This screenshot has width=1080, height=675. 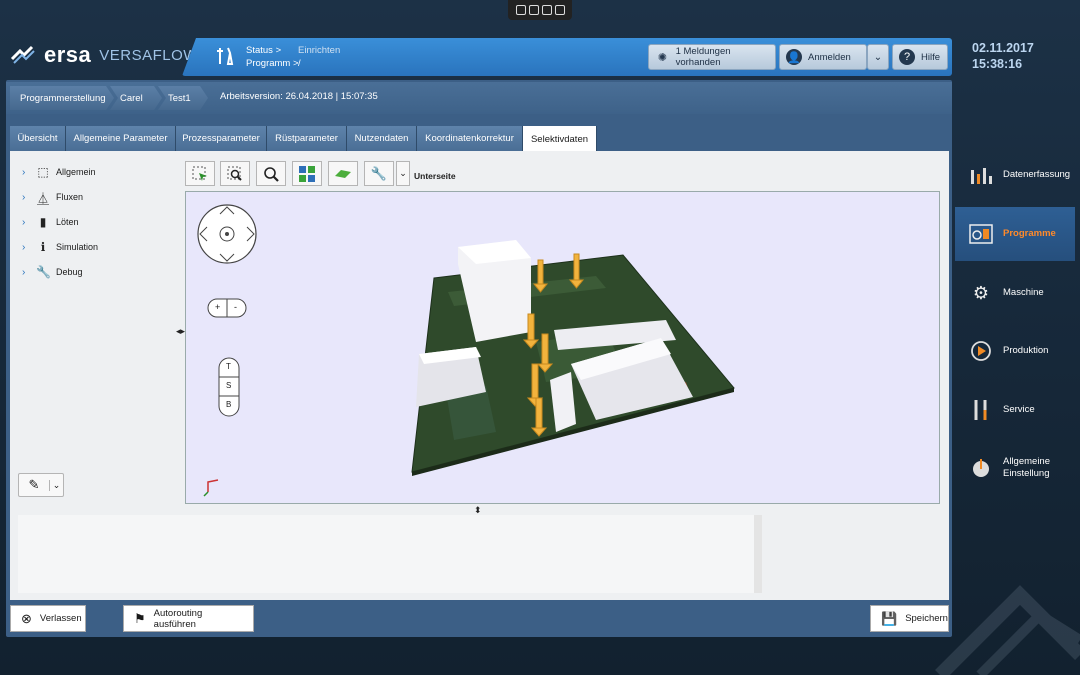 I want to click on vertical-splitter-handle: ◂▸, so click(x=180, y=331).